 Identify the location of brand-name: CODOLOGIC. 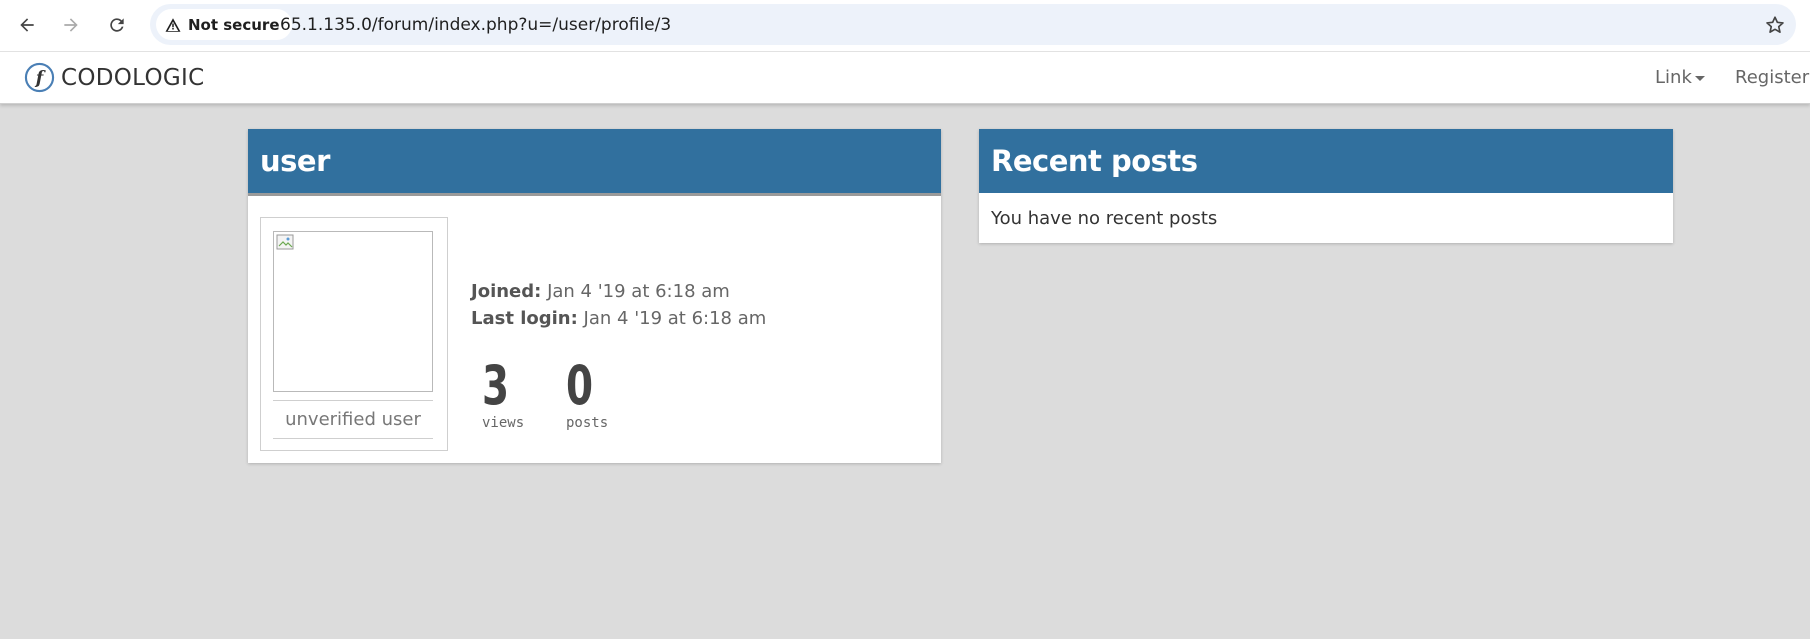
(133, 77).